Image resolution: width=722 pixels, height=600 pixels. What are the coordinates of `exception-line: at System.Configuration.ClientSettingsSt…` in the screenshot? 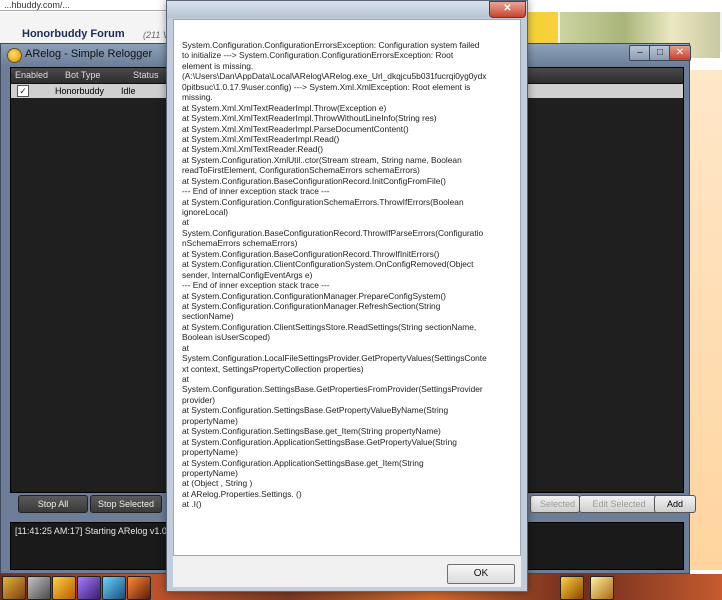 It's located at (329, 326).